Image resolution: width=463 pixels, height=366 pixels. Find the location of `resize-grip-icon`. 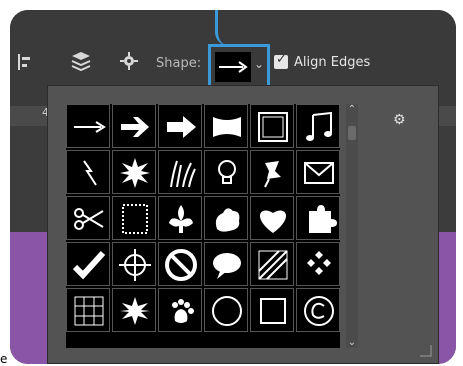

resize-grip-icon is located at coordinates (426, 351).